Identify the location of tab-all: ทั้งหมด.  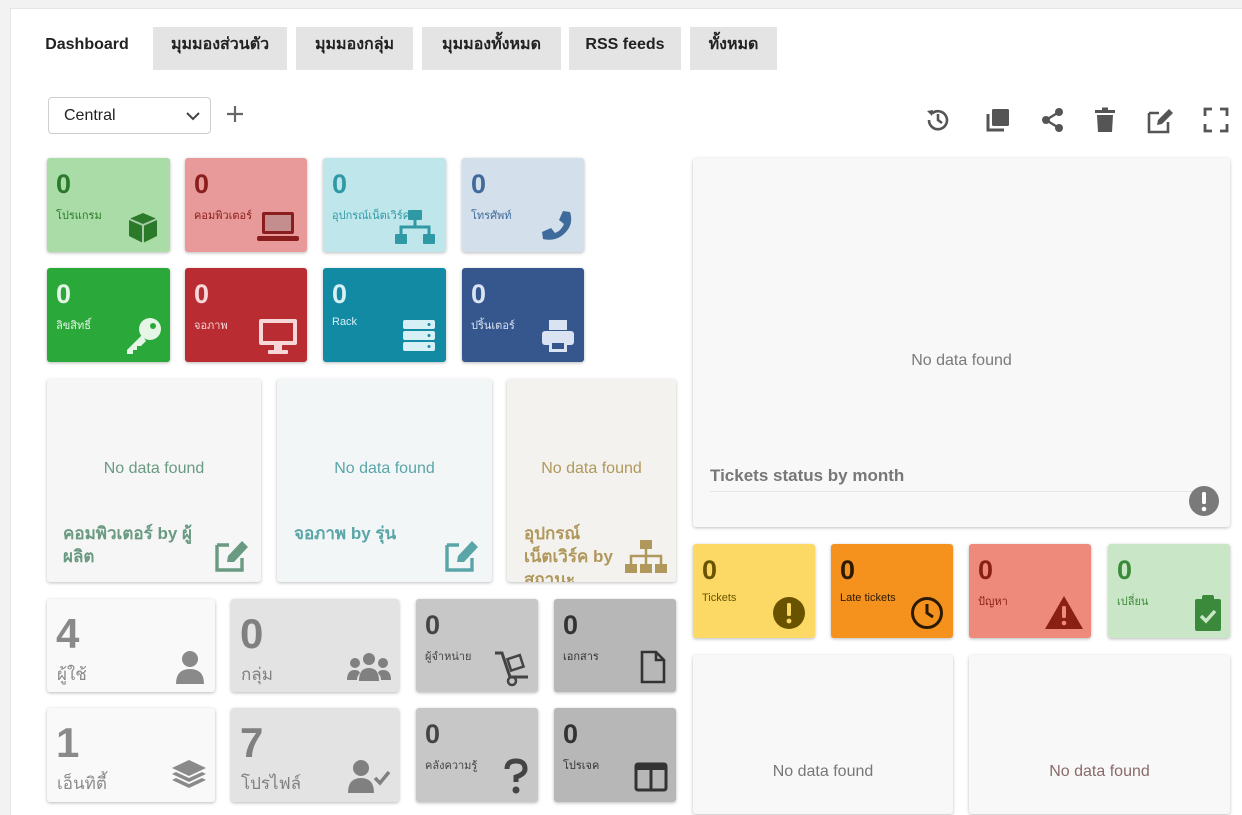
(733, 48).